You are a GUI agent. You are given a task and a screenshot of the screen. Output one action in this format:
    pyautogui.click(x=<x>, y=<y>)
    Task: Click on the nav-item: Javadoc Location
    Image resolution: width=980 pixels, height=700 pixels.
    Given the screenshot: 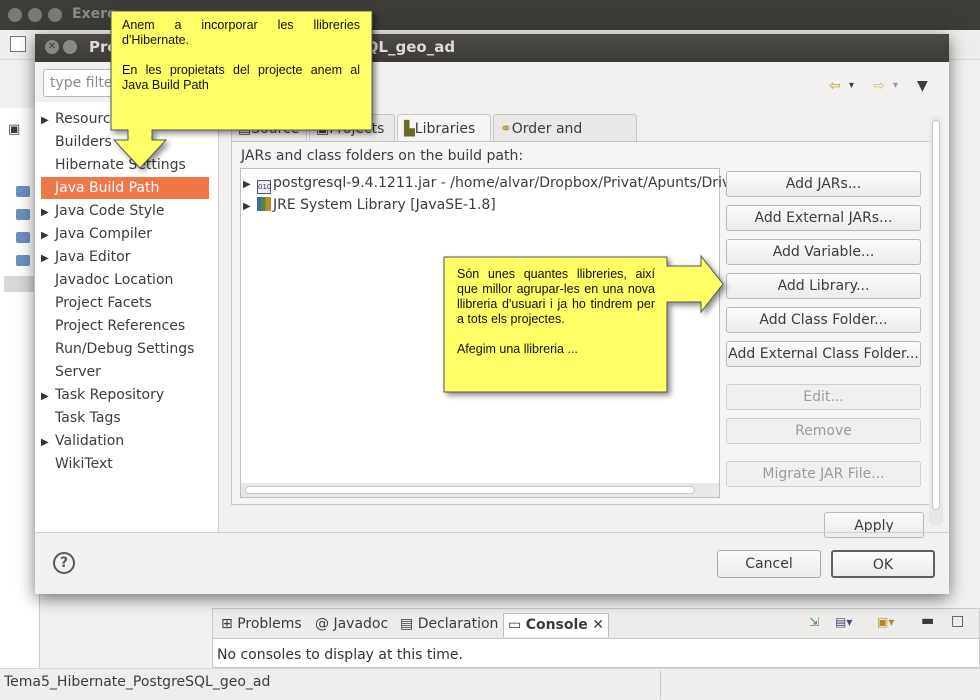 What is the action you would take?
    pyautogui.click(x=125, y=280)
    